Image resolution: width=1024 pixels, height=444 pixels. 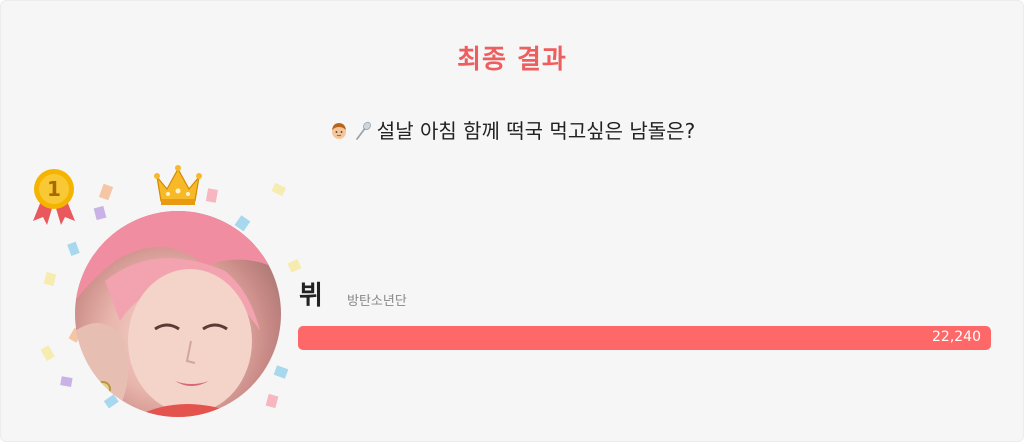 I want to click on winner-avatar, so click(x=178, y=314).